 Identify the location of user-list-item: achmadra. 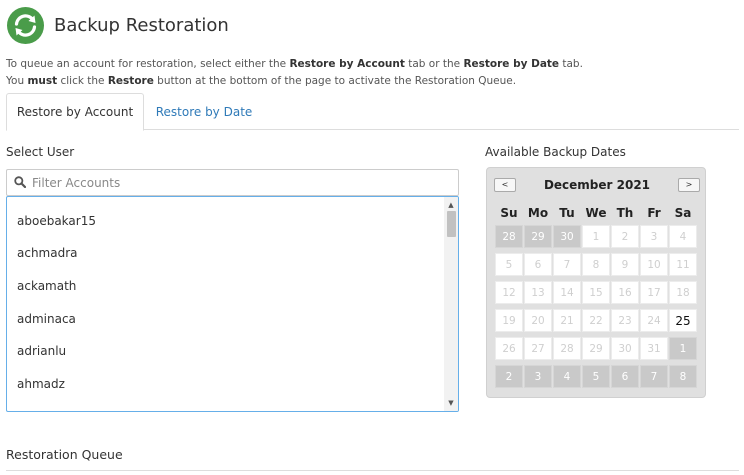
(47, 253).